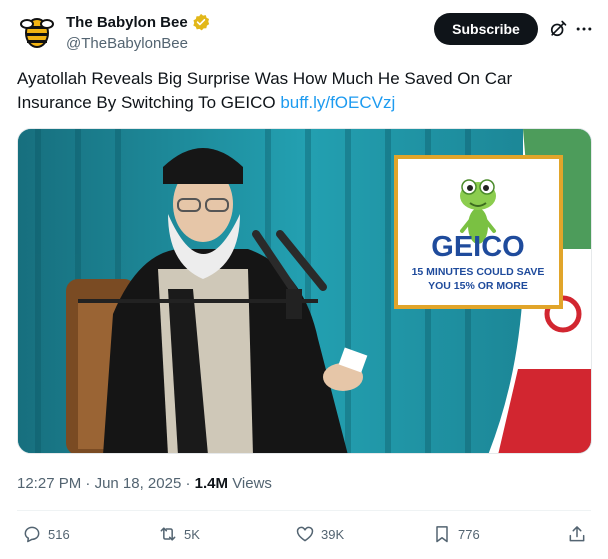  What do you see at coordinates (319, 534) in the screenshot?
I see `like-button: 39K` at bounding box center [319, 534].